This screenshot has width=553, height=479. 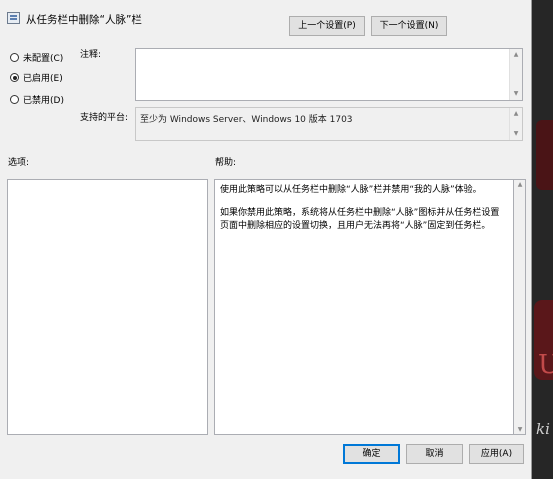 I want to click on window-title: 从任务栏中删除“人脉”栏, so click(x=84, y=20).